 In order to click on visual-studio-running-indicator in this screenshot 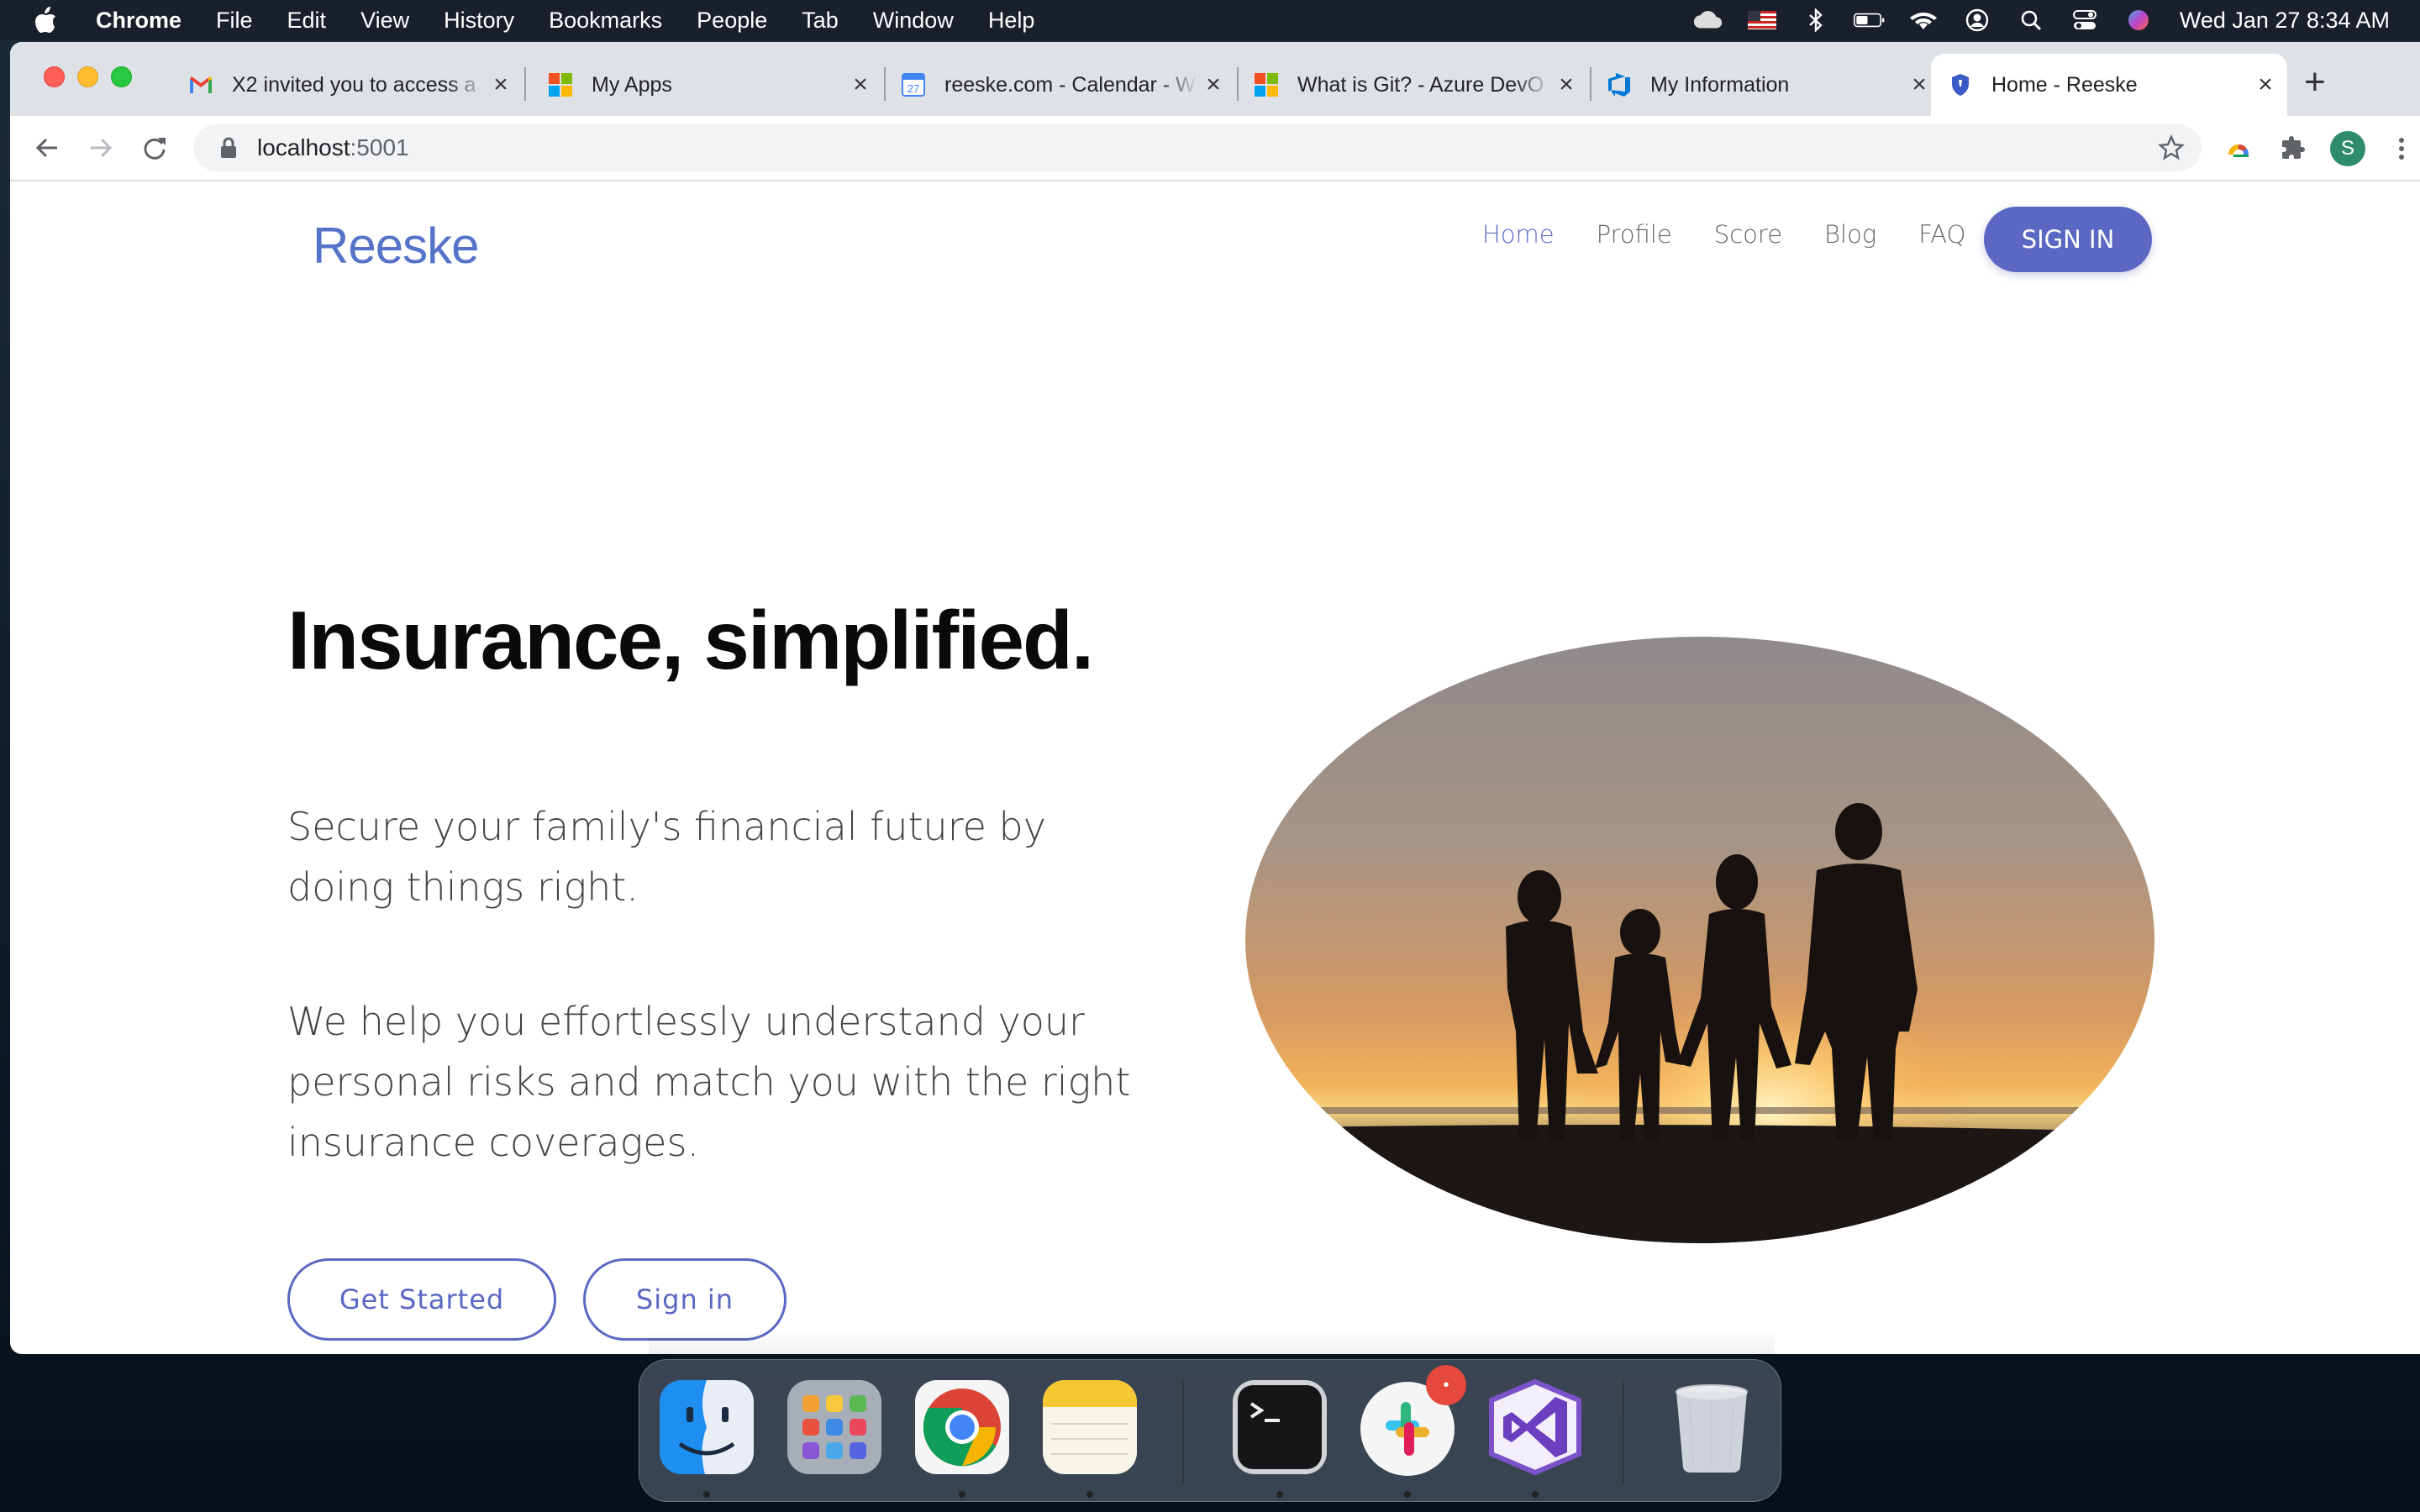, I will do `click(1535, 1494)`.